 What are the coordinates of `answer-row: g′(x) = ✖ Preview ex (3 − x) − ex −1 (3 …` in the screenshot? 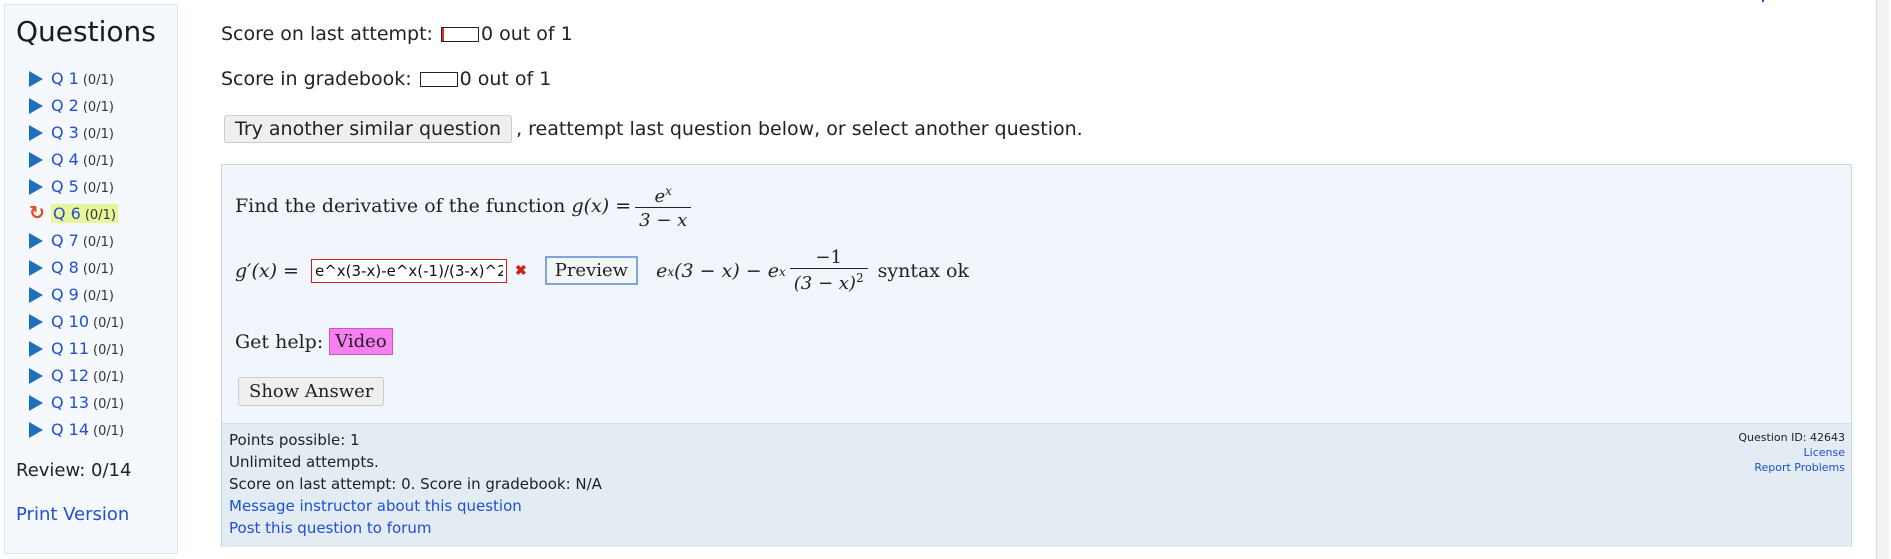 It's located at (602, 270).